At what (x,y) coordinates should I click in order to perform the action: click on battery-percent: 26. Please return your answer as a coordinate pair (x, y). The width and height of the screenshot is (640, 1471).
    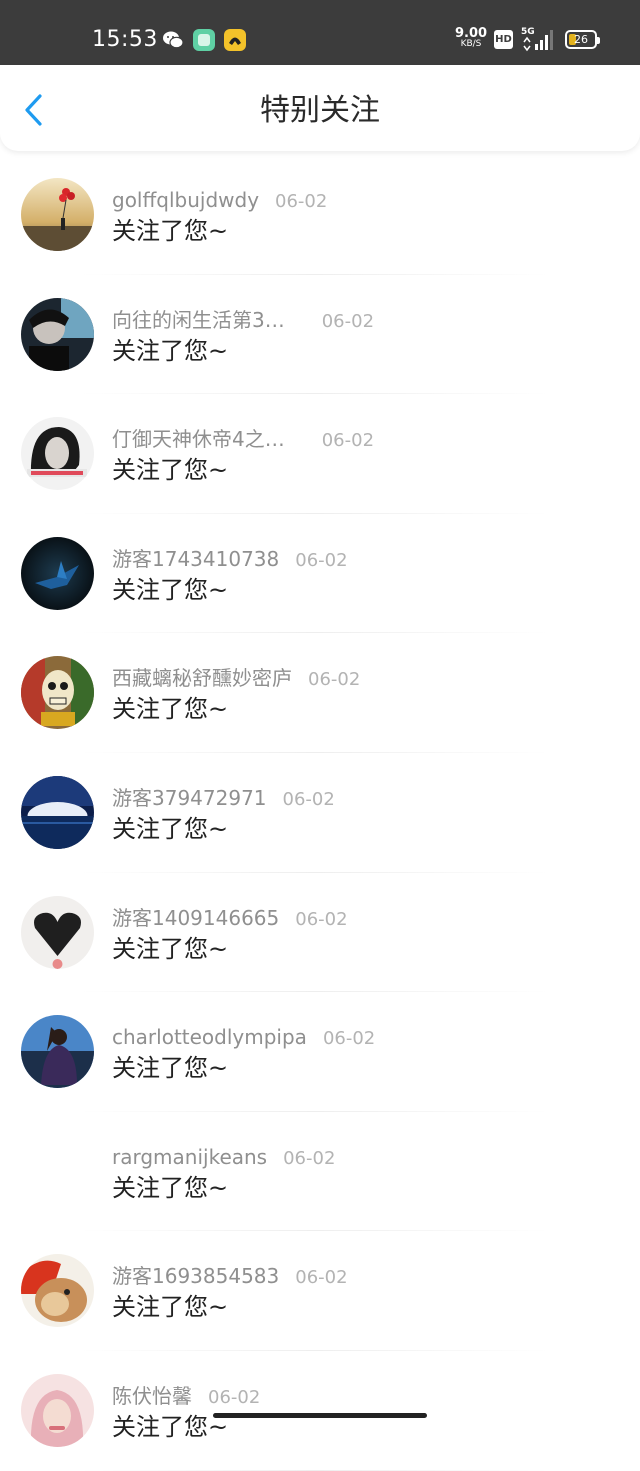
    Looking at the image, I should click on (581, 39).